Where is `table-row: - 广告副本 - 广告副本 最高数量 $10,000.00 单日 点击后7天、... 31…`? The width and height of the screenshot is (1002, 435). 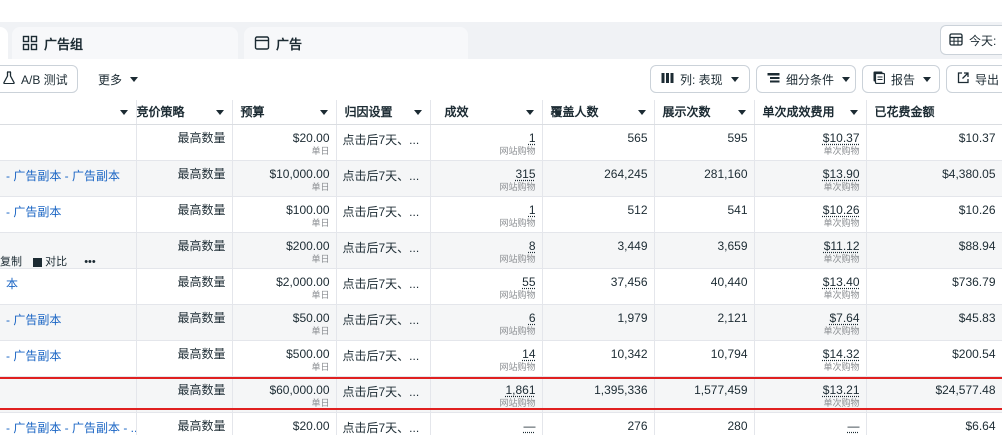 table-row: - 广告副本 - 广告副本 最高数量 $10,000.00 单日 点击后7天、... 31… is located at coordinates (501, 178).